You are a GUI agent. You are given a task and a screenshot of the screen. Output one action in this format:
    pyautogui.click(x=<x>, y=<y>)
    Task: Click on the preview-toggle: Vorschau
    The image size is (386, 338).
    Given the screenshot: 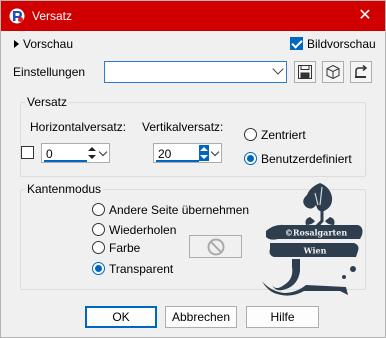 What is the action you would take?
    pyautogui.click(x=43, y=44)
    